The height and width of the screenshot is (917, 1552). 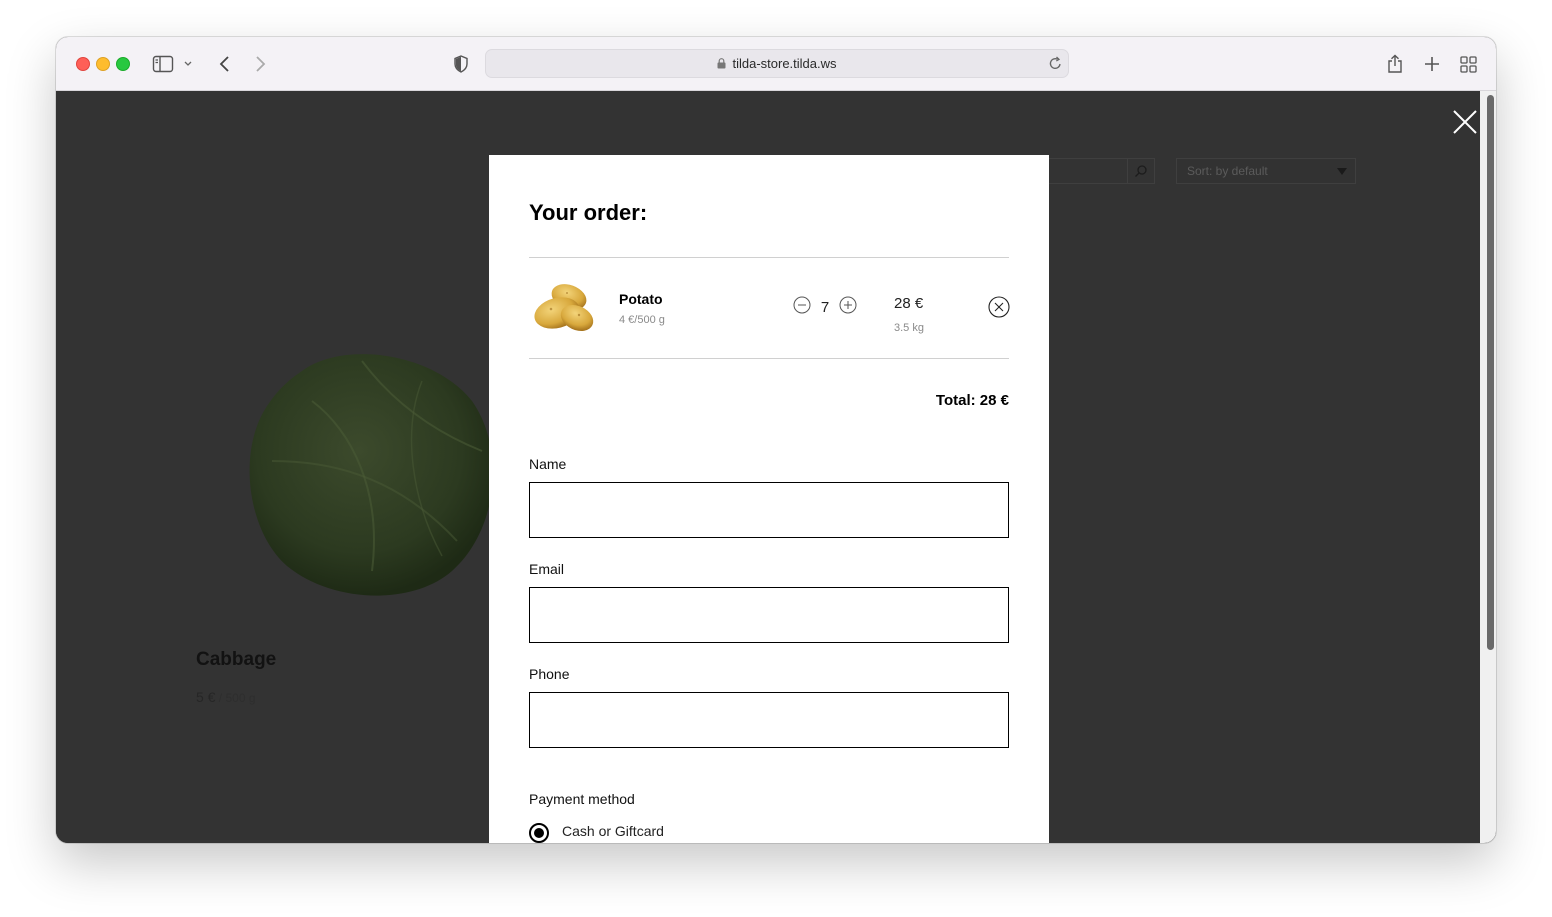 What do you see at coordinates (236, 660) in the screenshot?
I see `product-title: Cabbage` at bounding box center [236, 660].